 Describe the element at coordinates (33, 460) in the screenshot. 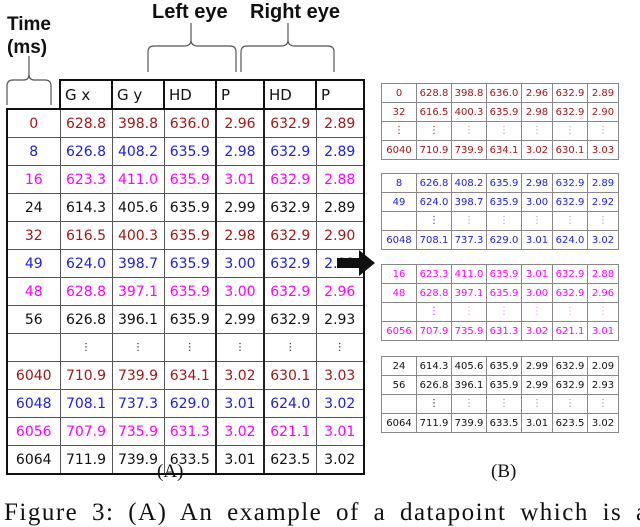

I see `time-cell: 6064` at that location.